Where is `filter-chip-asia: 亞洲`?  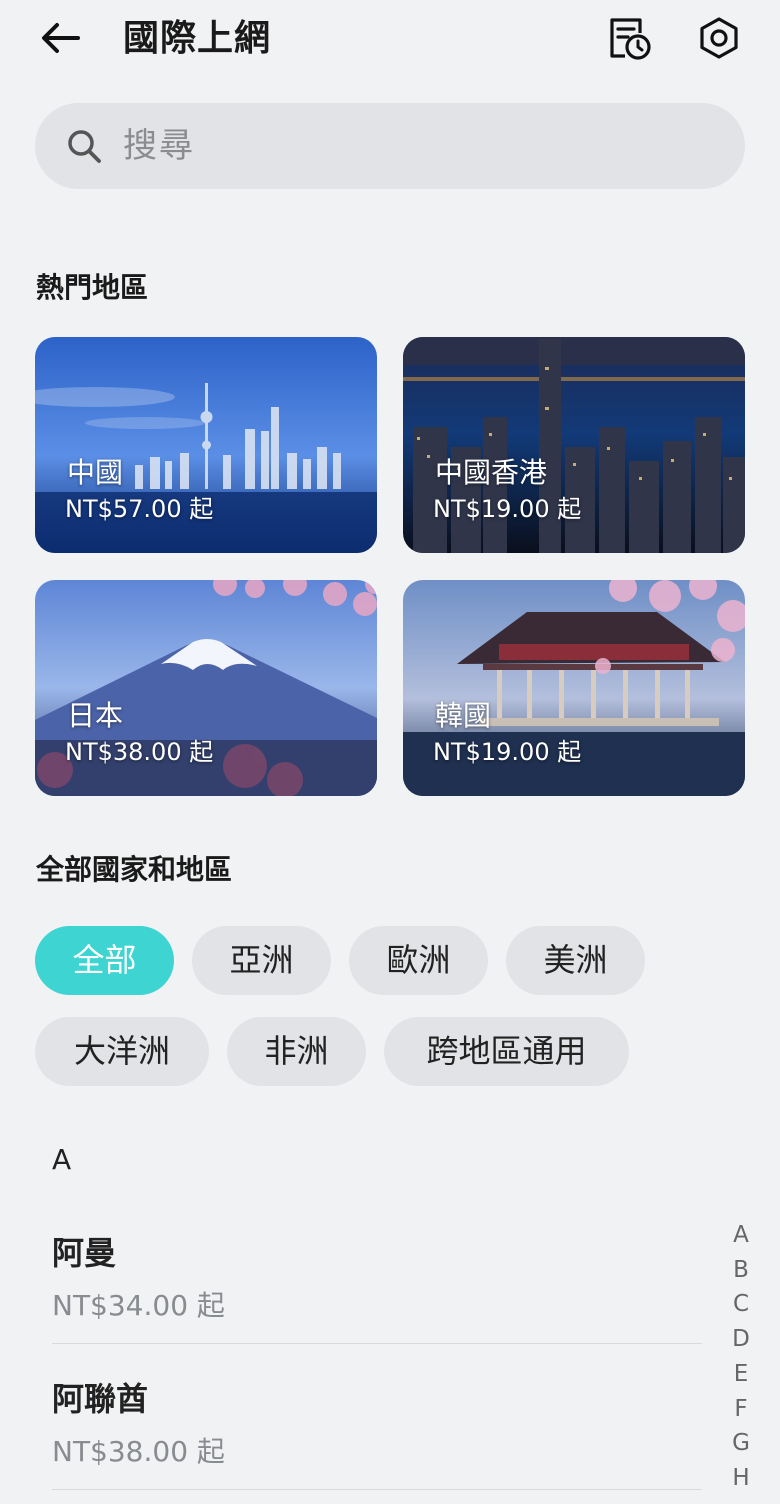
filter-chip-asia: 亞洲 is located at coordinates (261, 960).